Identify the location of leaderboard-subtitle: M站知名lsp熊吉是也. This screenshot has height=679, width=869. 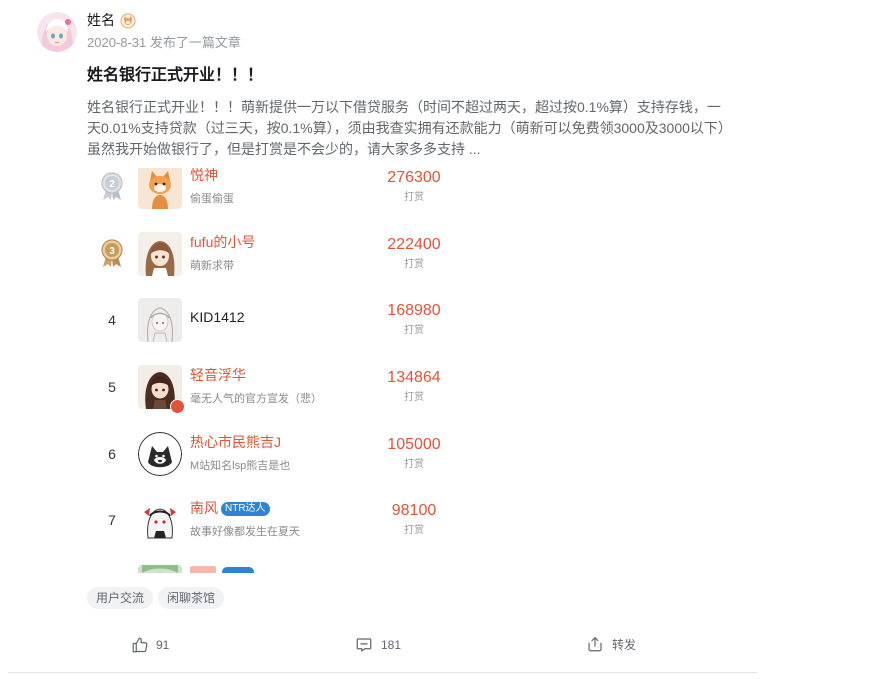
(240, 466).